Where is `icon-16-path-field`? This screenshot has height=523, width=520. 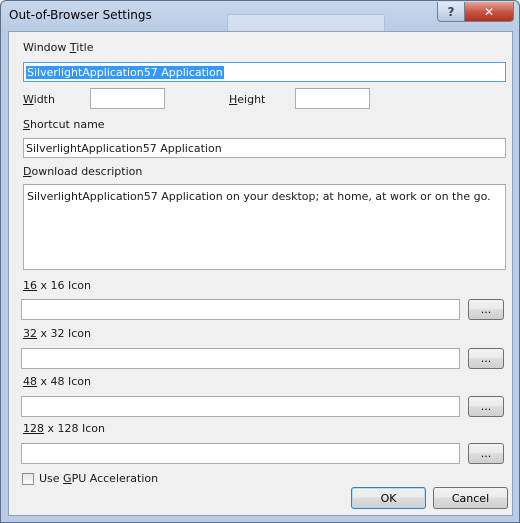 icon-16-path-field is located at coordinates (240, 309).